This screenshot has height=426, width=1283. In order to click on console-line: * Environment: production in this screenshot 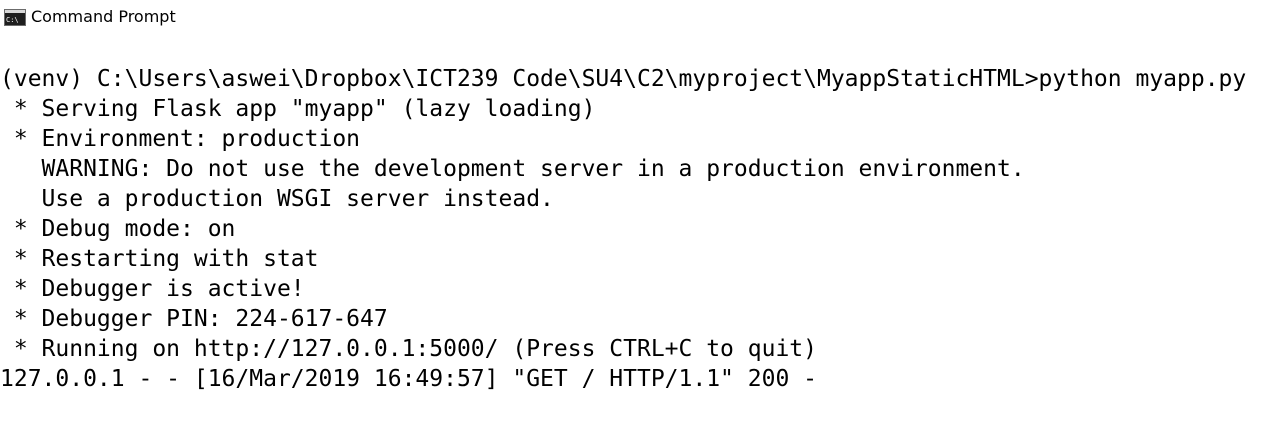, I will do `click(180, 139)`.